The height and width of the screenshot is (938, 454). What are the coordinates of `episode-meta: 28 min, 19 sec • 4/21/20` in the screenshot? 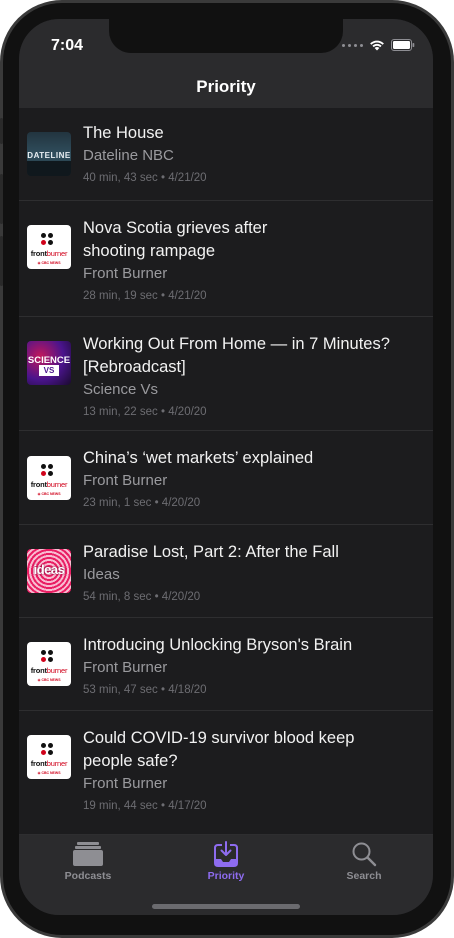 It's located at (145, 296).